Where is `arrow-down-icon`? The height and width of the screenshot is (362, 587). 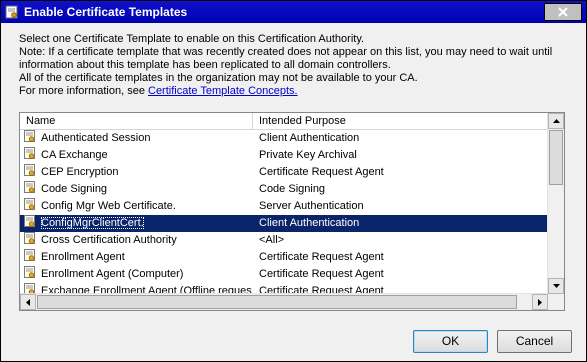 arrow-down-icon is located at coordinates (556, 286).